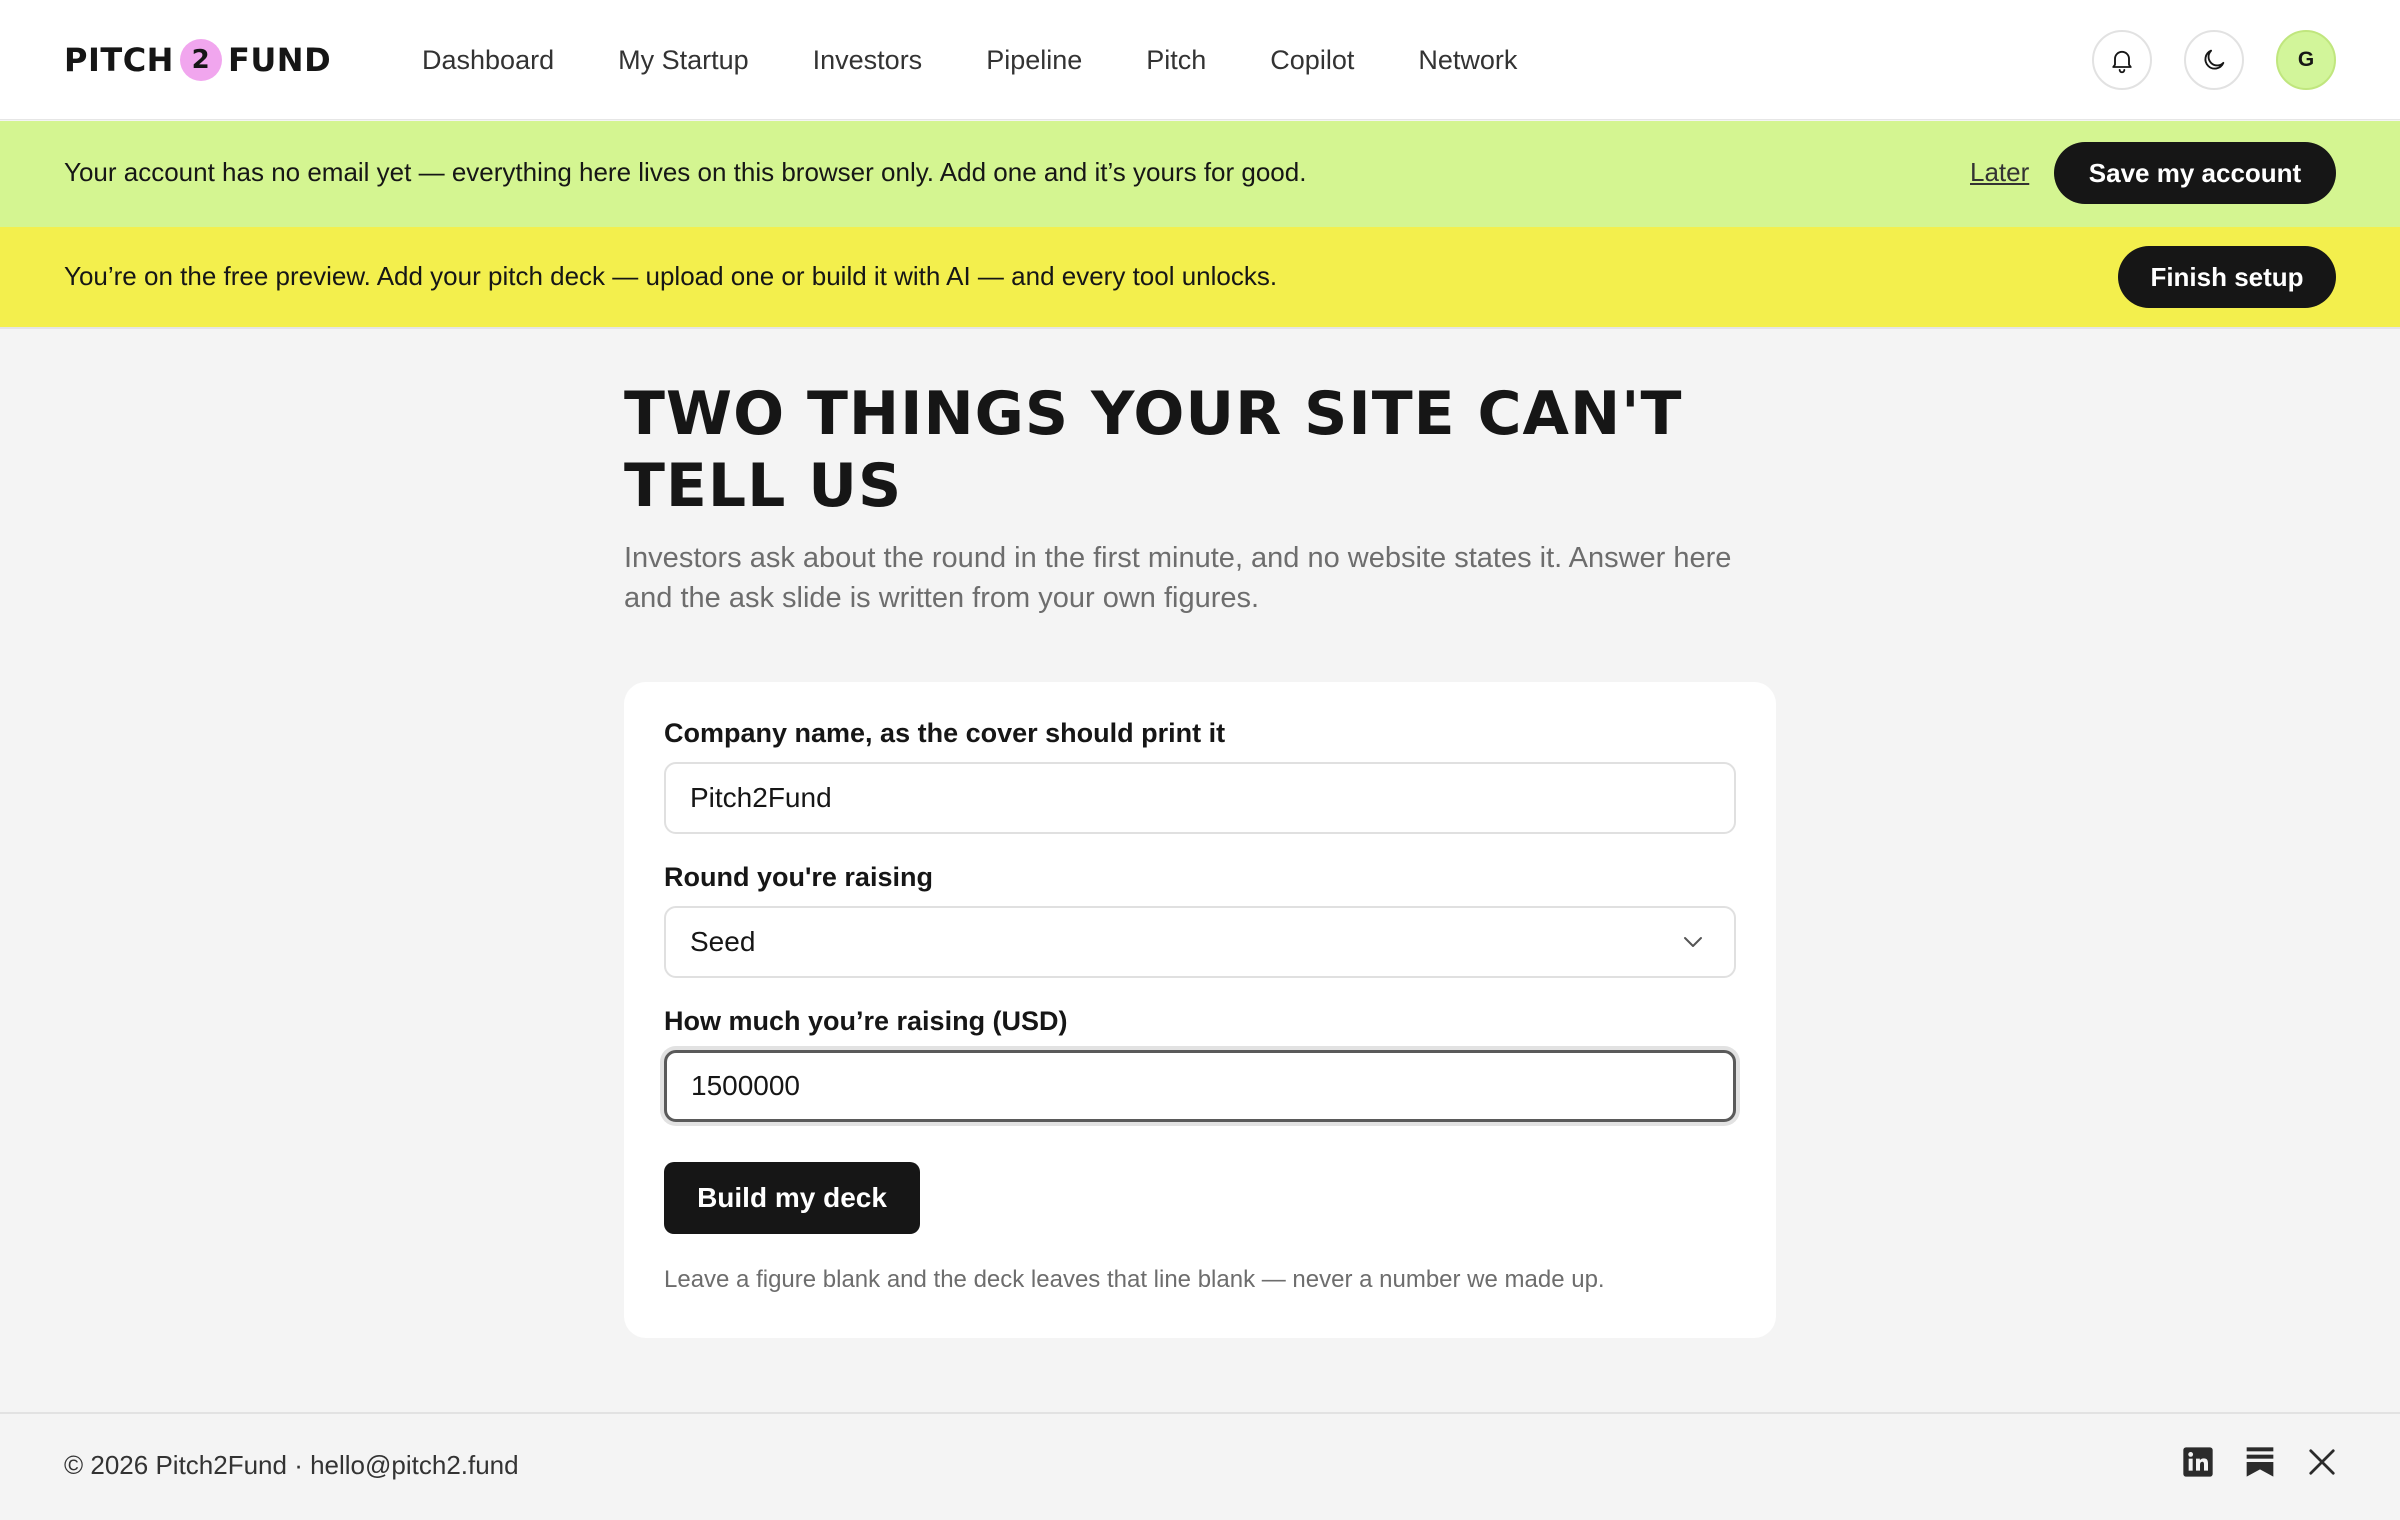 The height and width of the screenshot is (1520, 2400). Describe the element at coordinates (1467, 60) in the screenshot. I see `nav-item-network: Network` at that location.